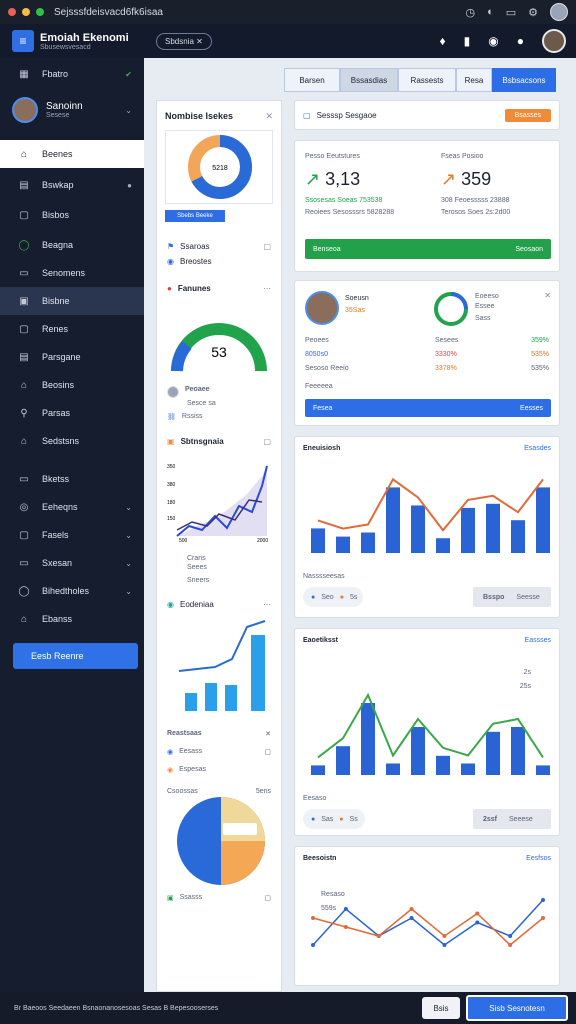 The width and height of the screenshot is (576, 1024). Describe the element at coordinates (357, 298) in the screenshot. I see `user-name: Soeusn` at that location.